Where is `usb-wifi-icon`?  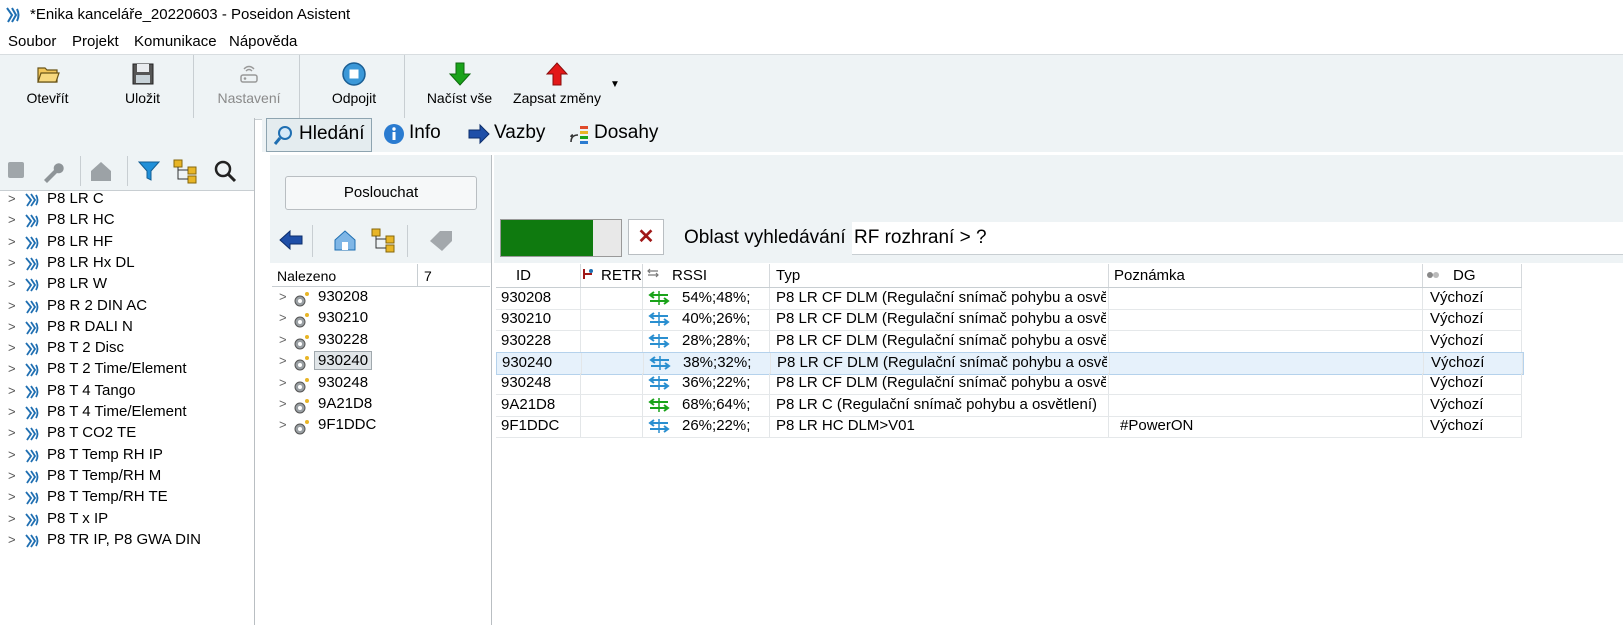 usb-wifi-icon is located at coordinates (249, 74).